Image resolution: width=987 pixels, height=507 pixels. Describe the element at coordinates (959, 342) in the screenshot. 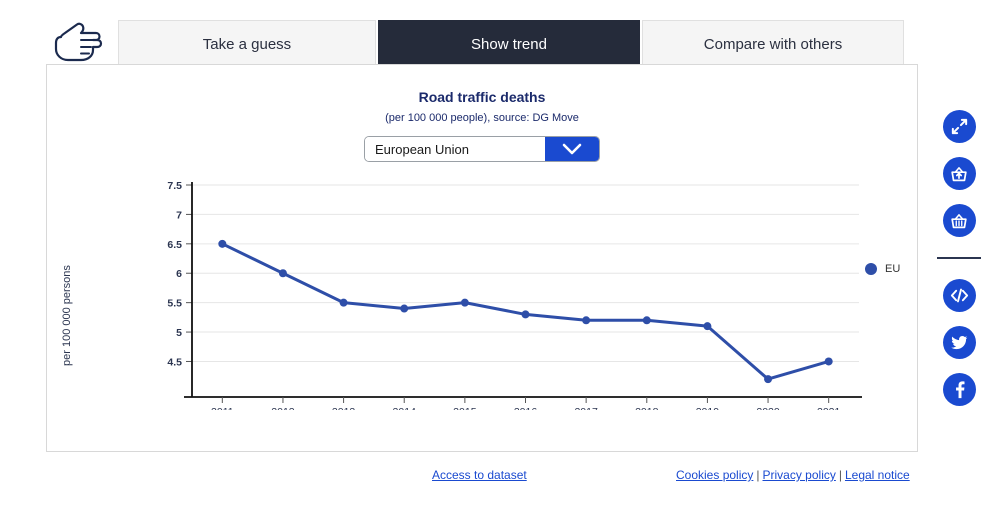

I see `twitter-icon` at that location.